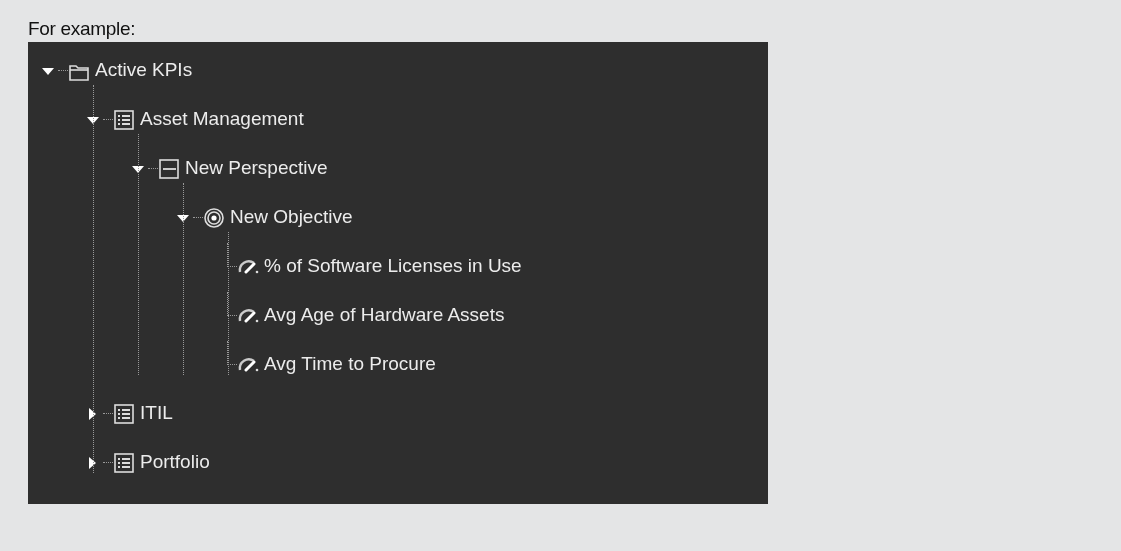  Describe the element at coordinates (169, 168) in the screenshot. I see `panel-icon` at that location.